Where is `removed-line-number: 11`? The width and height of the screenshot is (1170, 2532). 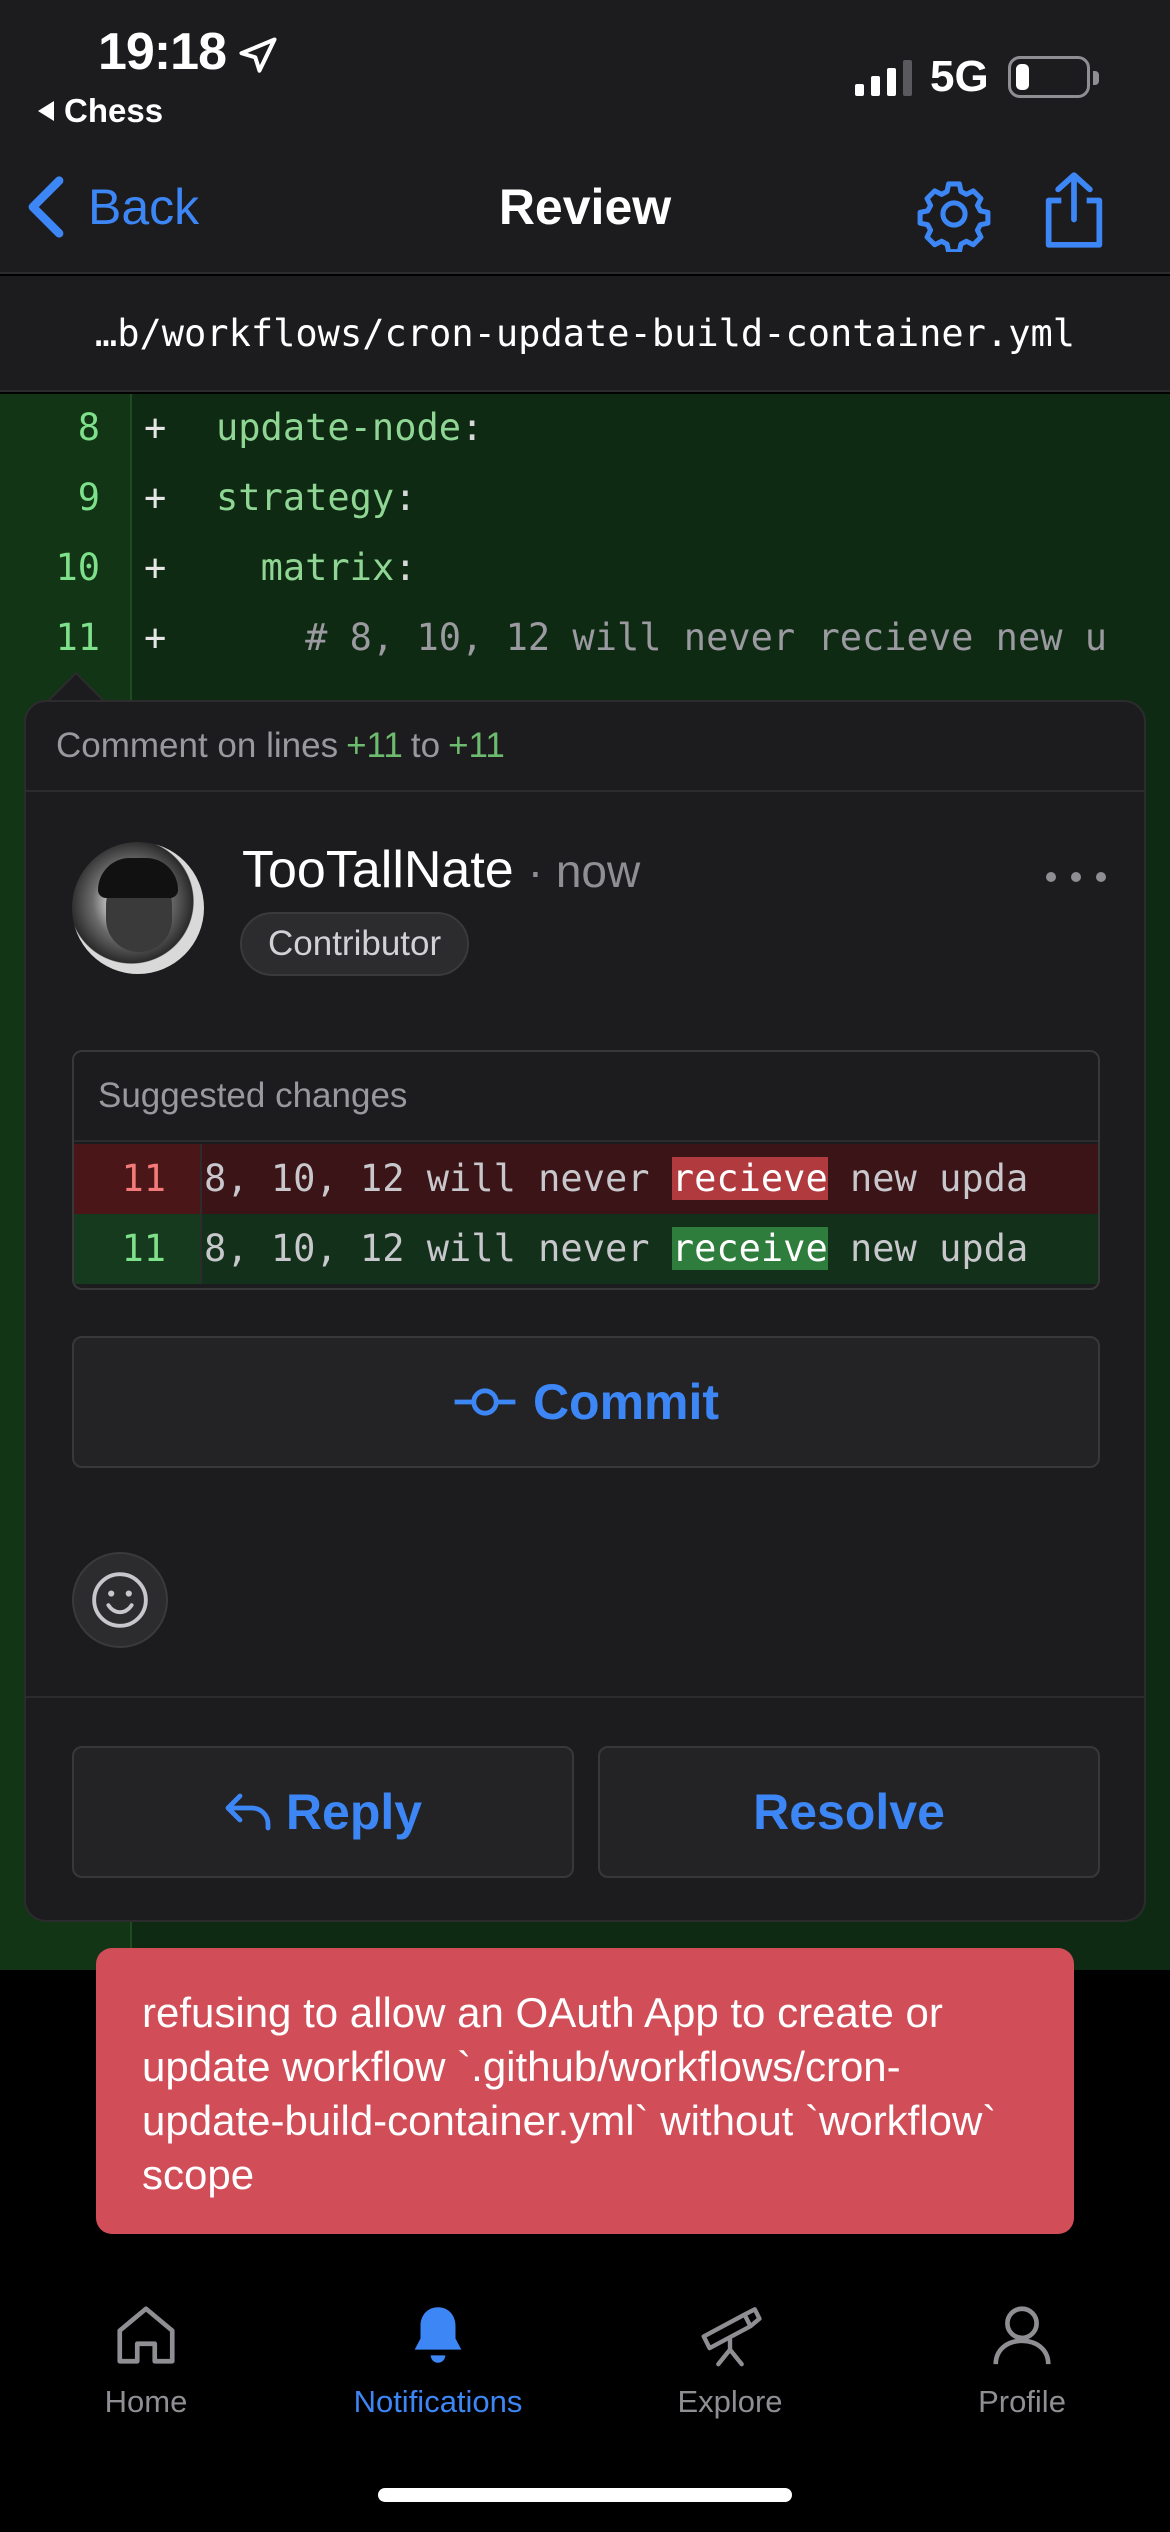 removed-line-number: 11 is located at coordinates (138, 1179).